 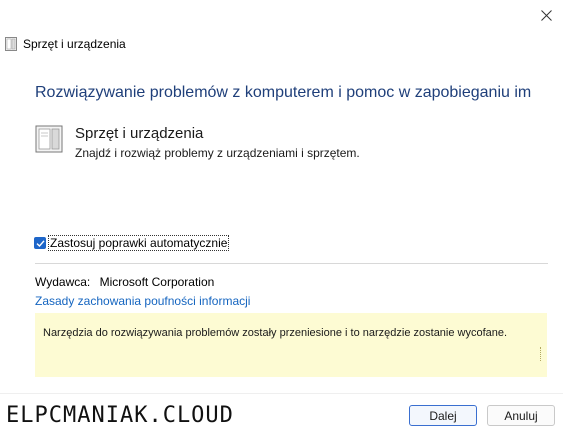 What do you see at coordinates (157, 282) in the screenshot?
I see `publisher-value: Microsoft Corporation` at bounding box center [157, 282].